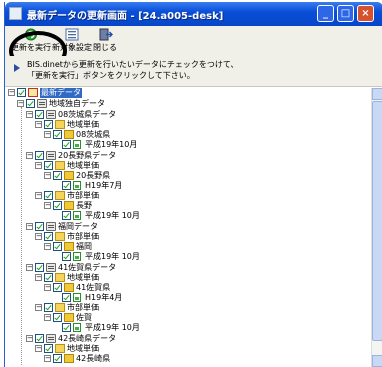  Describe the element at coordinates (85, 288) in the screenshot. I see `tree-node-area: − 41佐賀県` at that location.